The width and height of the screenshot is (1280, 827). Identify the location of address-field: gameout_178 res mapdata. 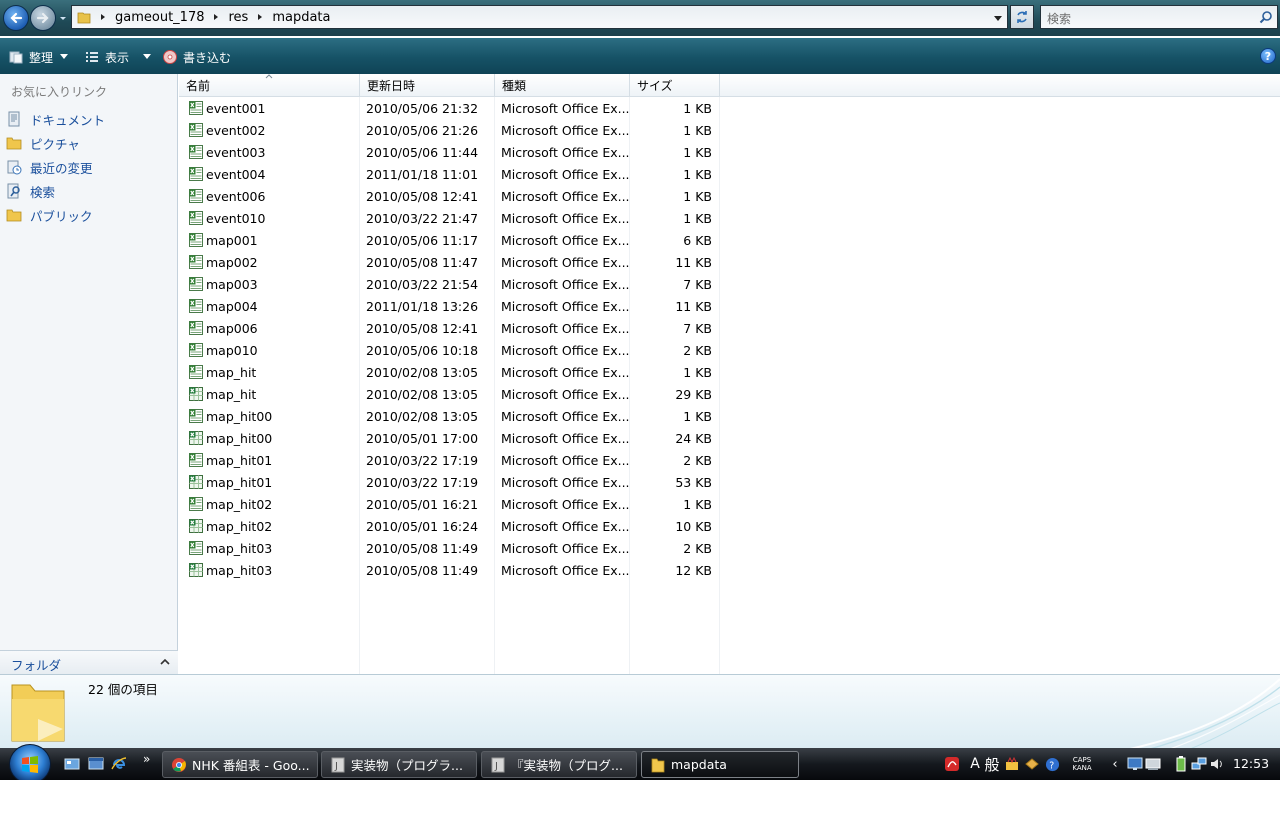
(539, 17).